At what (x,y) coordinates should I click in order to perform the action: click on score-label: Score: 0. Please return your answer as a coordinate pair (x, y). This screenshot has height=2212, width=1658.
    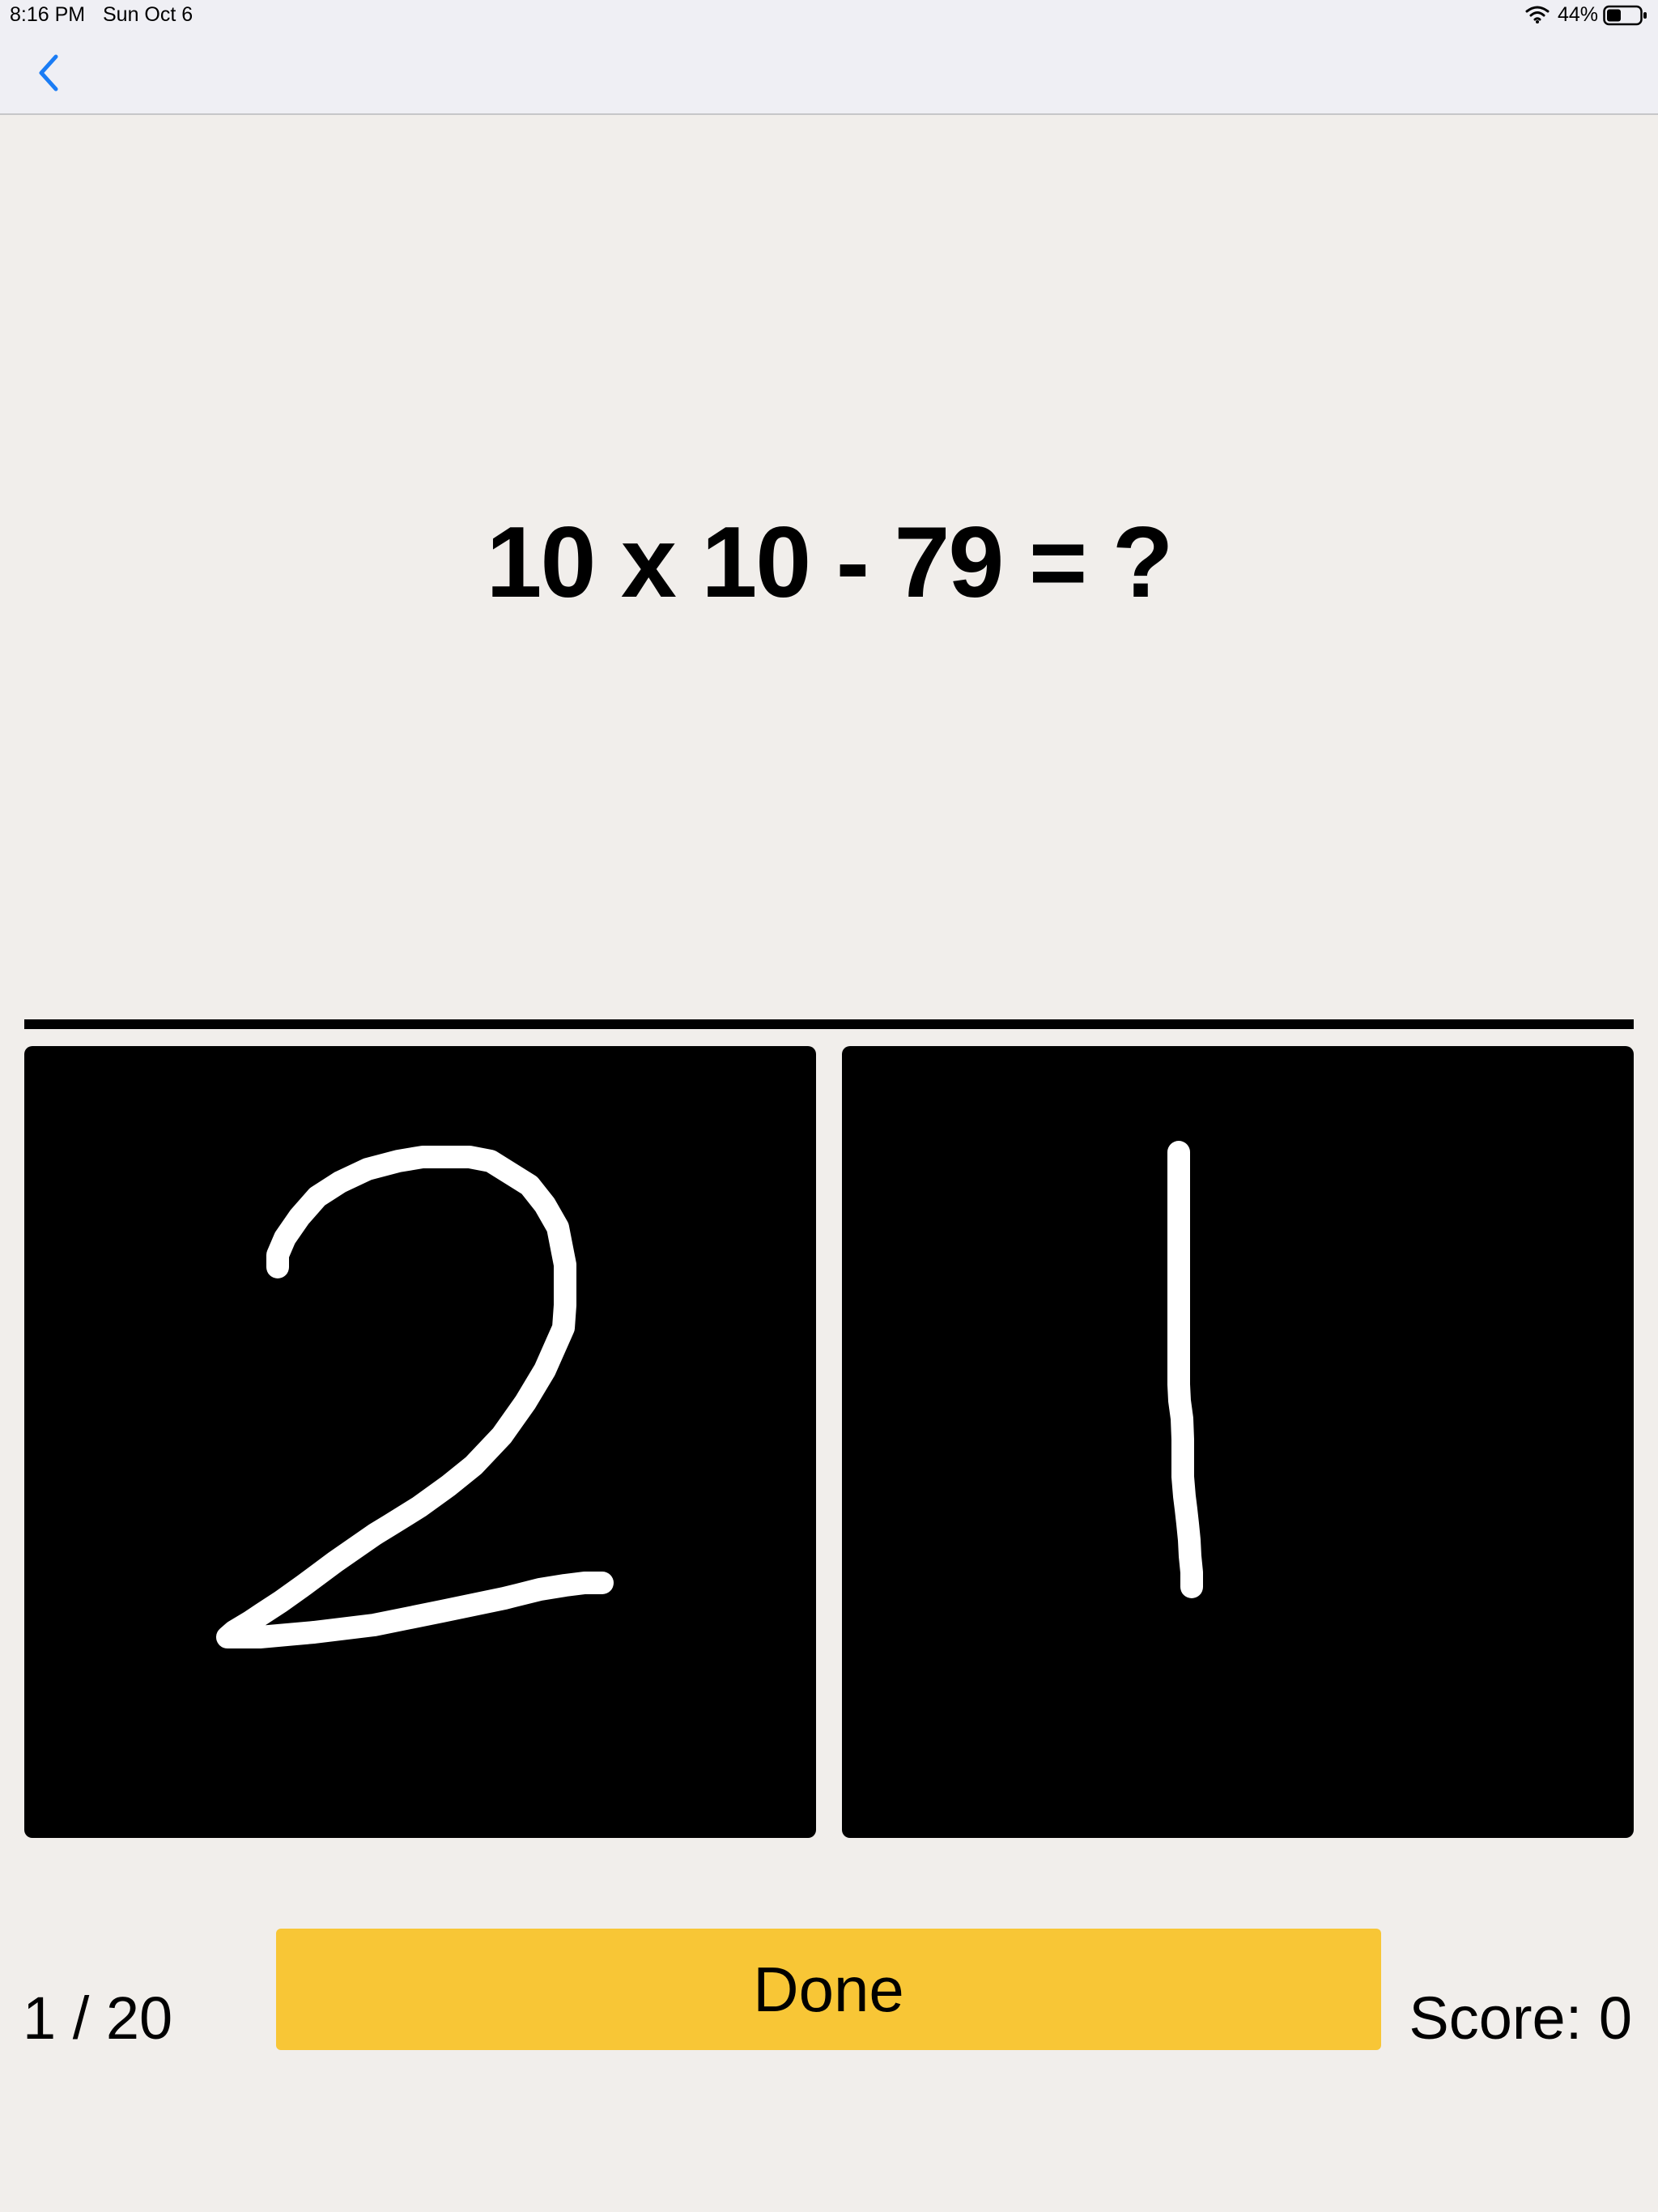
    Looking at the image, I should click on (1520, 2018).